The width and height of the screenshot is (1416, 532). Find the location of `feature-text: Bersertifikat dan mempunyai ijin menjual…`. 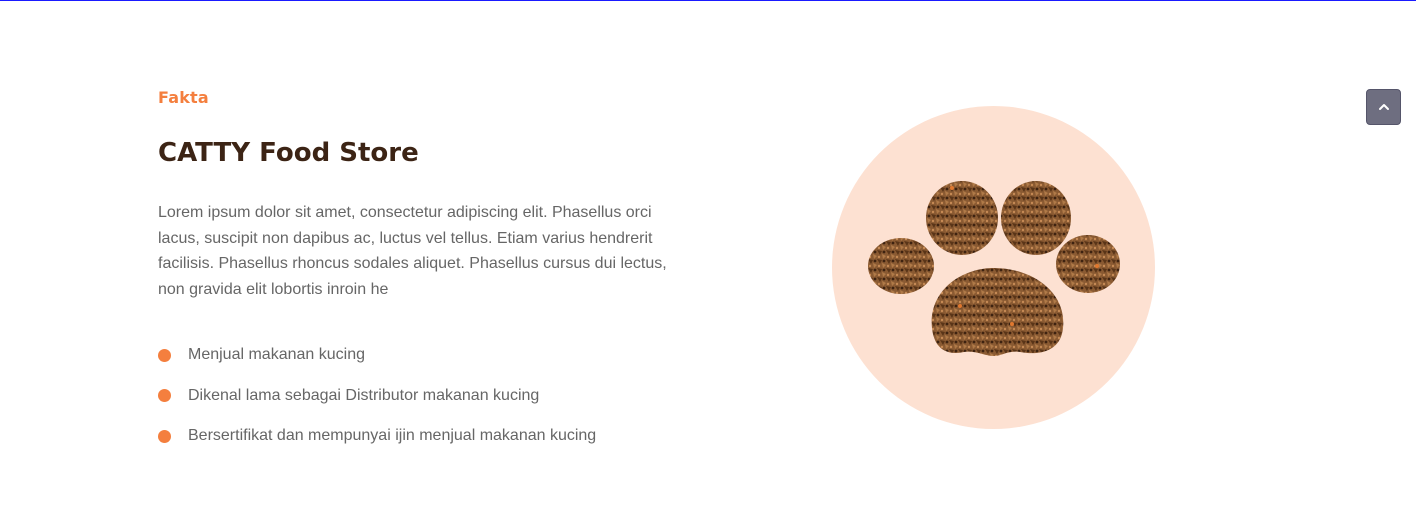

feature-text: Bersertifikat dan mempunyai ijin menjual… is located at coordinates (392, 435).